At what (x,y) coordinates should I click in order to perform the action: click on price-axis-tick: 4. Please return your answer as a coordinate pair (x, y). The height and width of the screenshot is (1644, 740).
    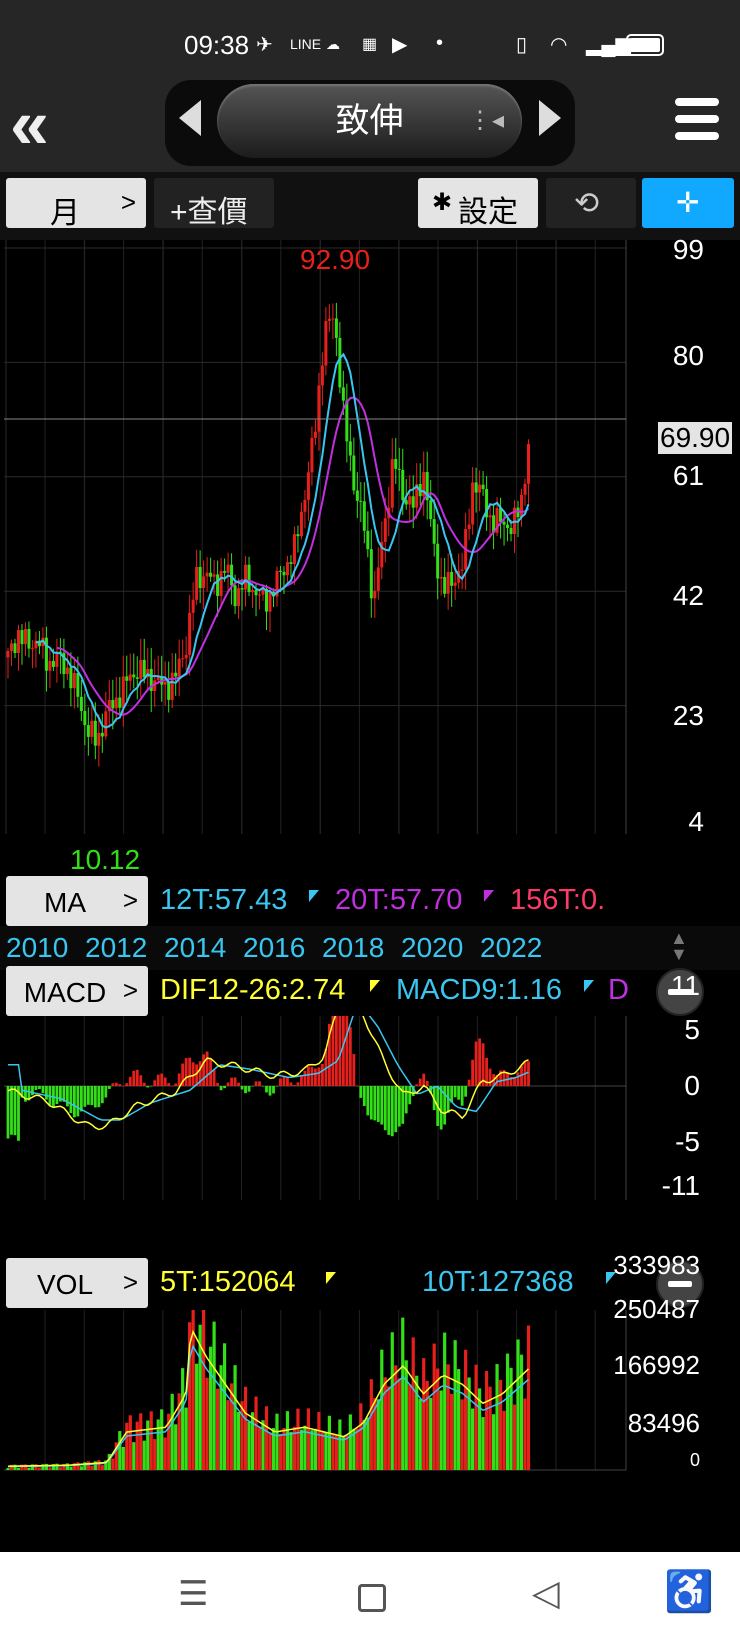
    Looking at the image, I should click on (696, 821).